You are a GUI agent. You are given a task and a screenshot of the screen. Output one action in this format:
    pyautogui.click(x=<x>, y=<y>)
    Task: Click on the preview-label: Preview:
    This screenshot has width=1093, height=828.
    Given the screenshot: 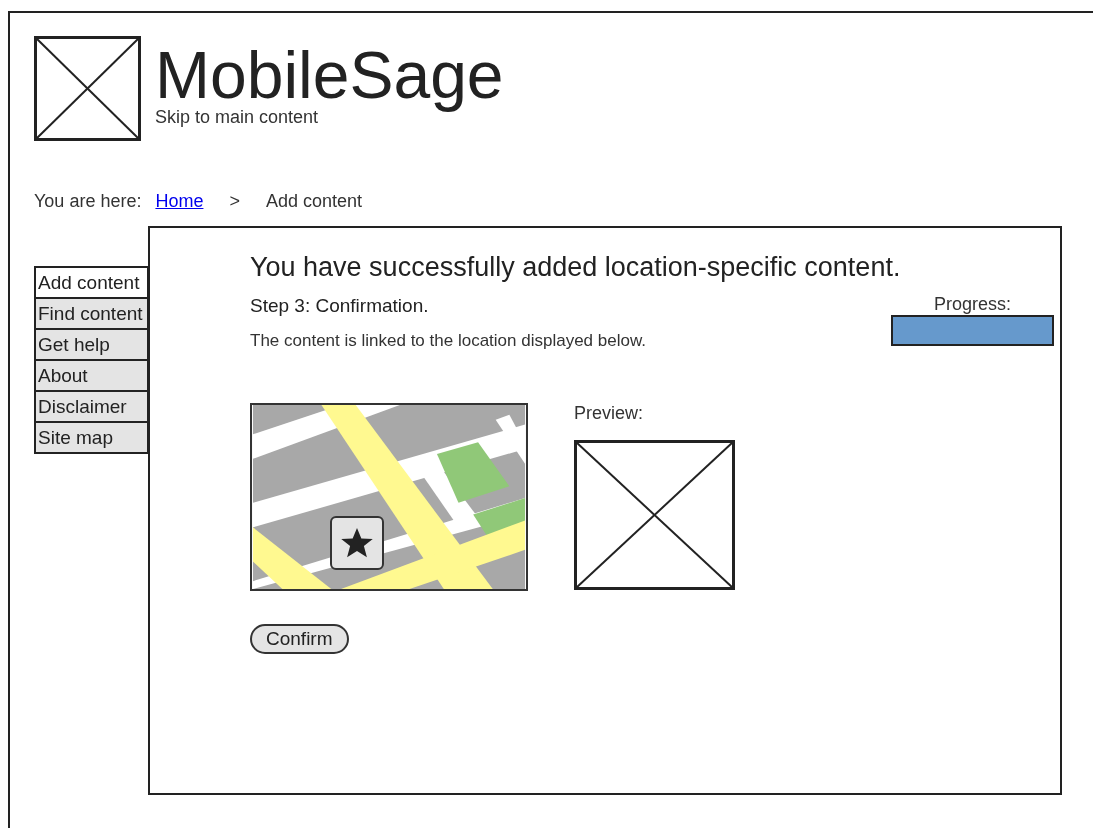 What is the action you would take?
    pyautogui.click(x=609, y=413)
    